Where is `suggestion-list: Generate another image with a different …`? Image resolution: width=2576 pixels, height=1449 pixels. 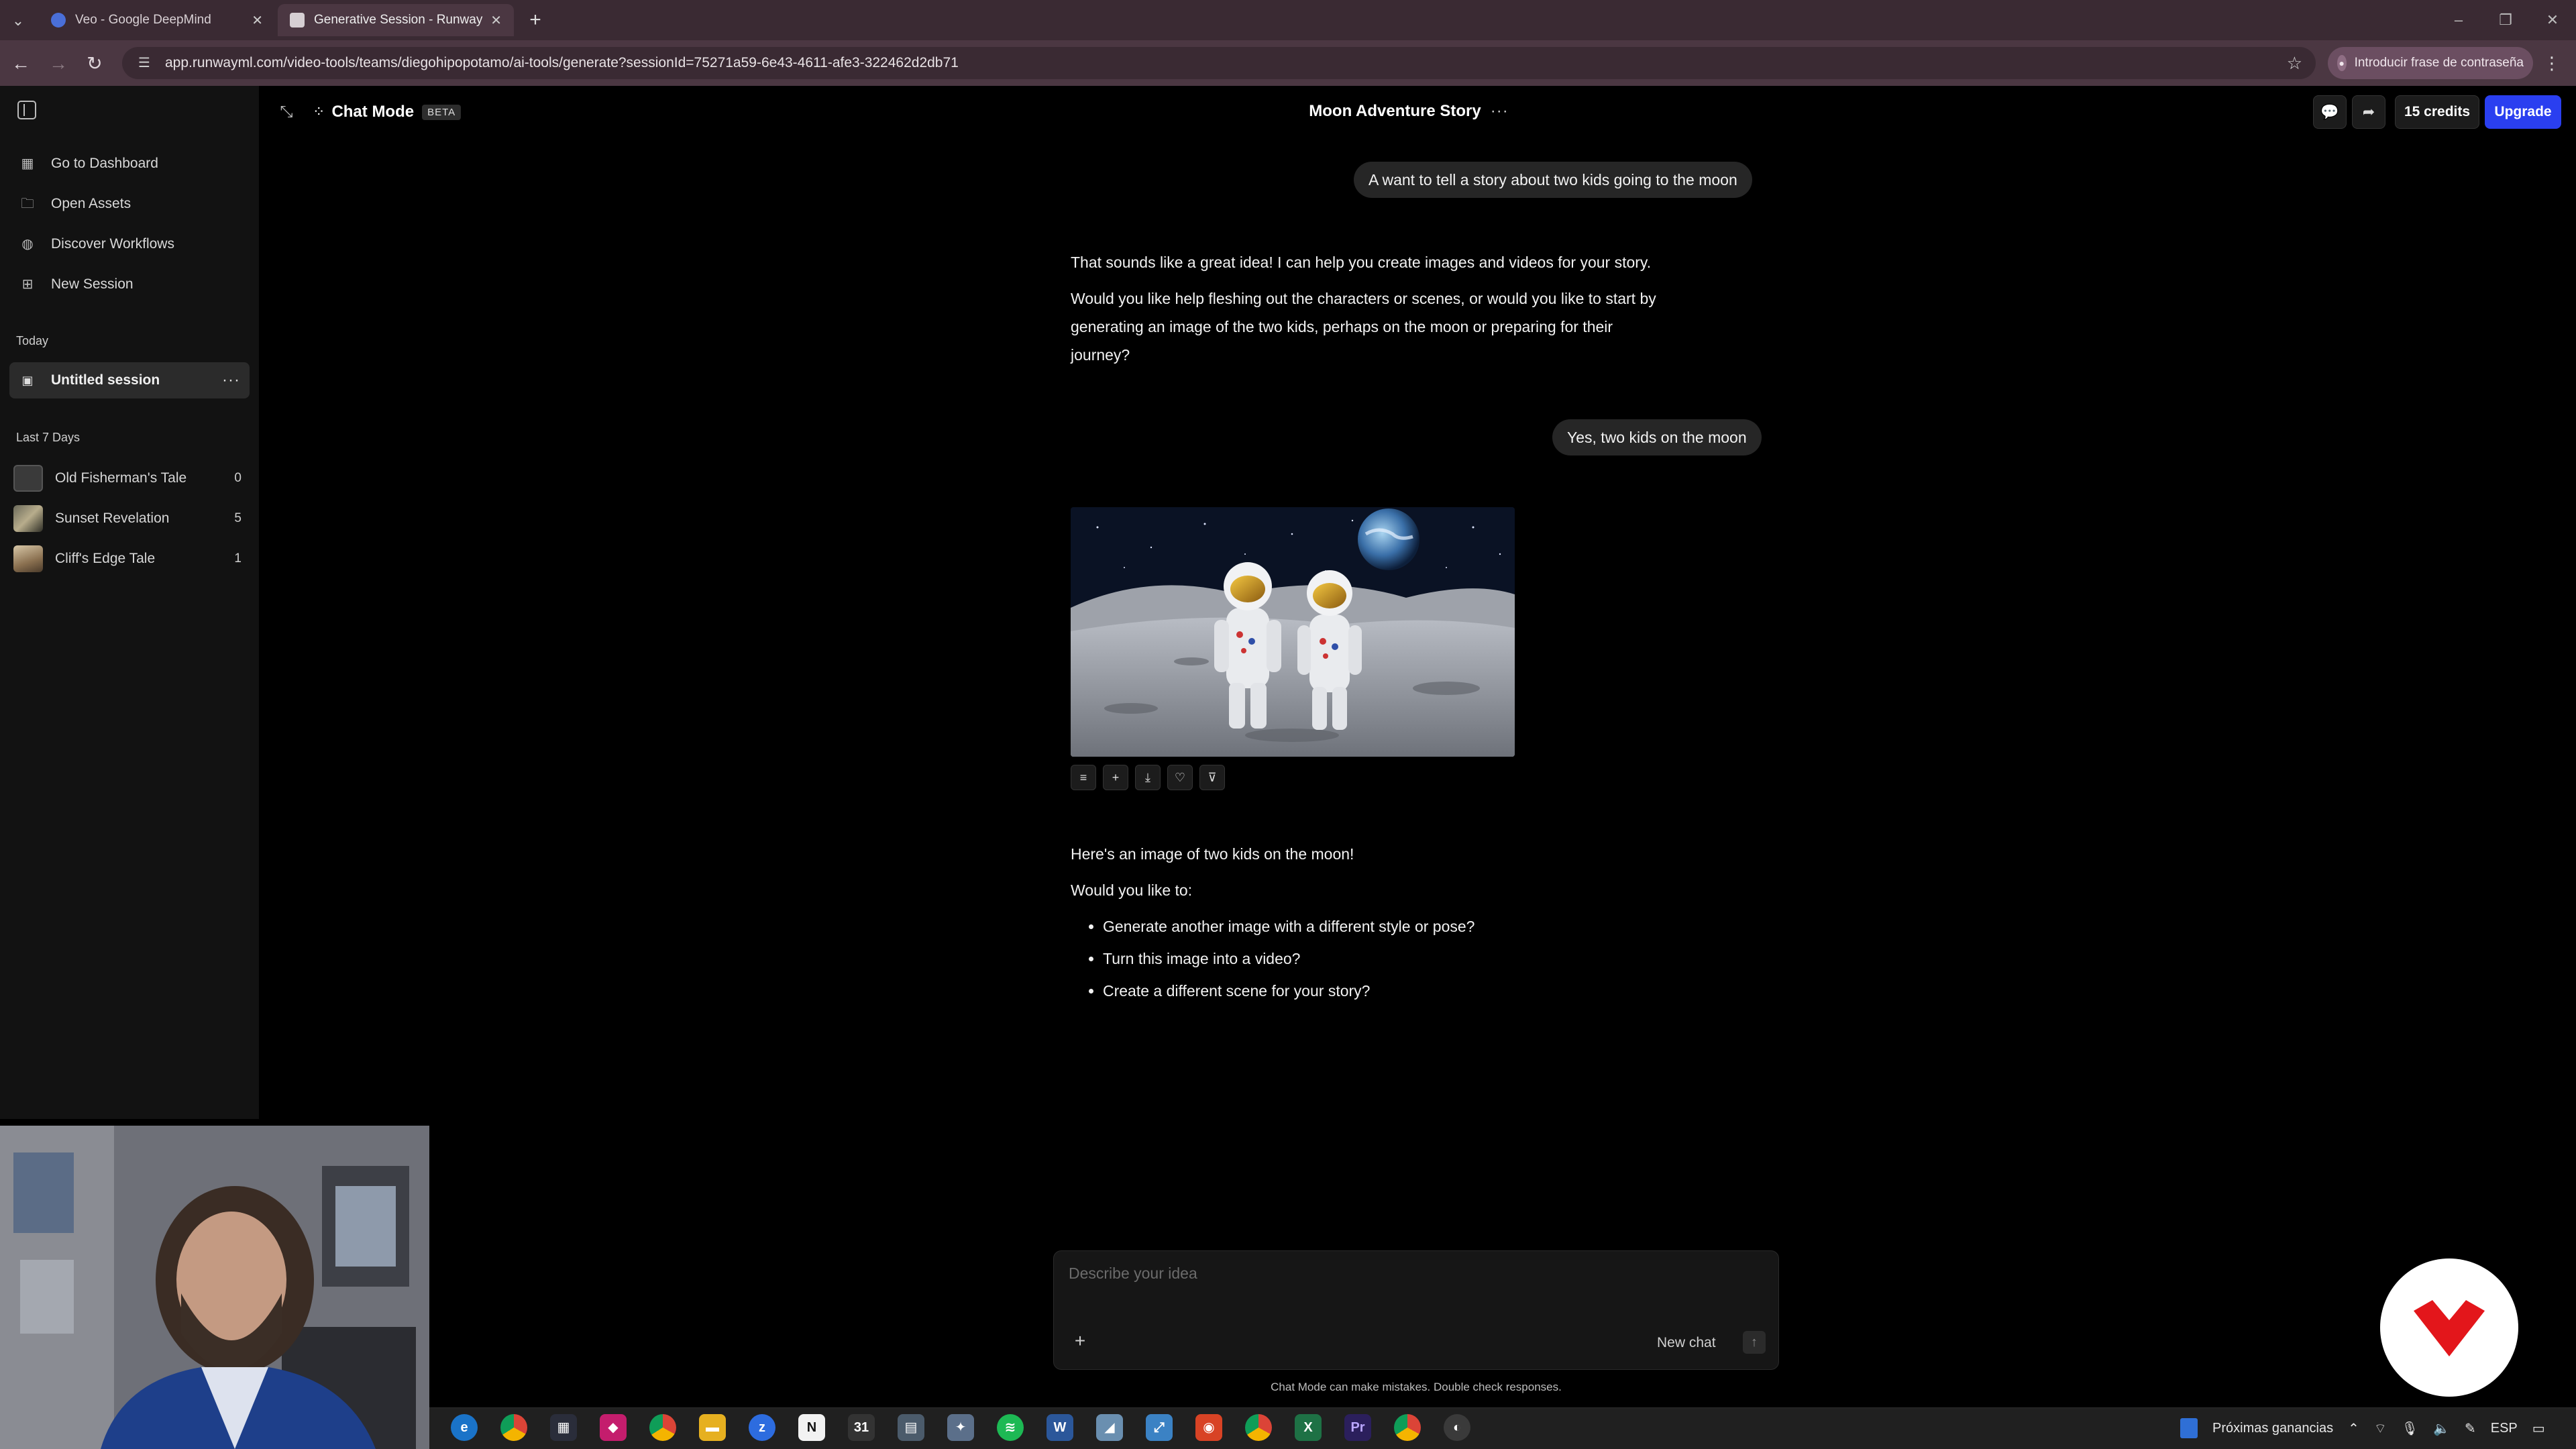 suggestion-list: Generate another image with a different … is located at coordinates (1372, 960).